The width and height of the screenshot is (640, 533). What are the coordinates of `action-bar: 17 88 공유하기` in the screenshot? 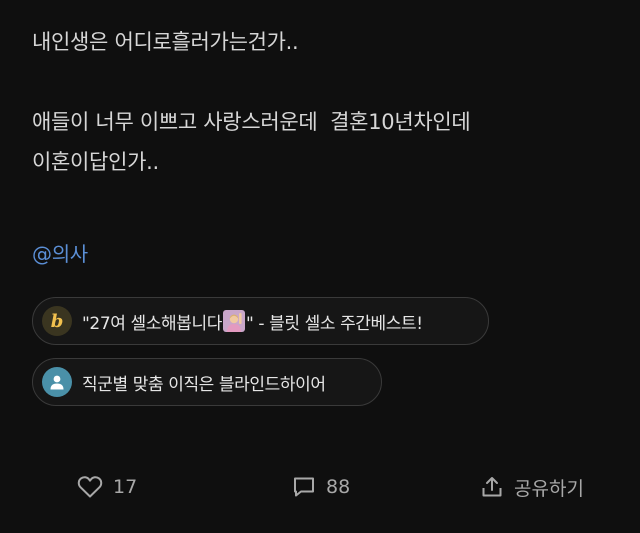 It's located at (320, 487).